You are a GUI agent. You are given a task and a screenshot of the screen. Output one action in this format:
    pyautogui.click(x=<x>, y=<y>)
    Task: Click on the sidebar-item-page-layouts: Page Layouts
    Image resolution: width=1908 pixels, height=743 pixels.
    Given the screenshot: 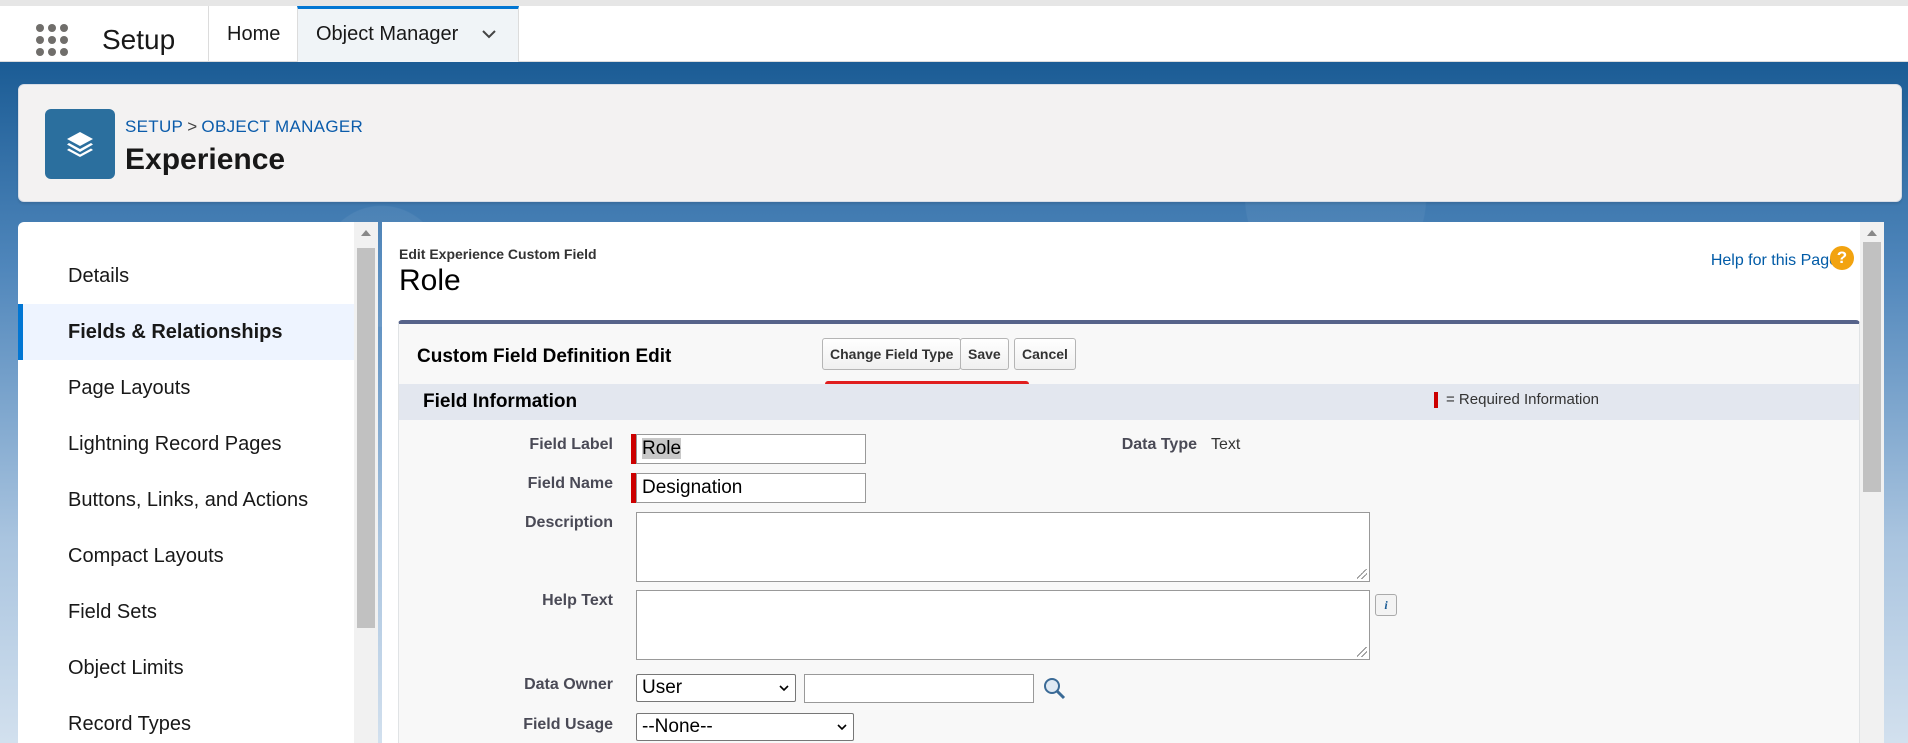 What is the action you would take?
    pyautogui.click(x=186, y=388)
    